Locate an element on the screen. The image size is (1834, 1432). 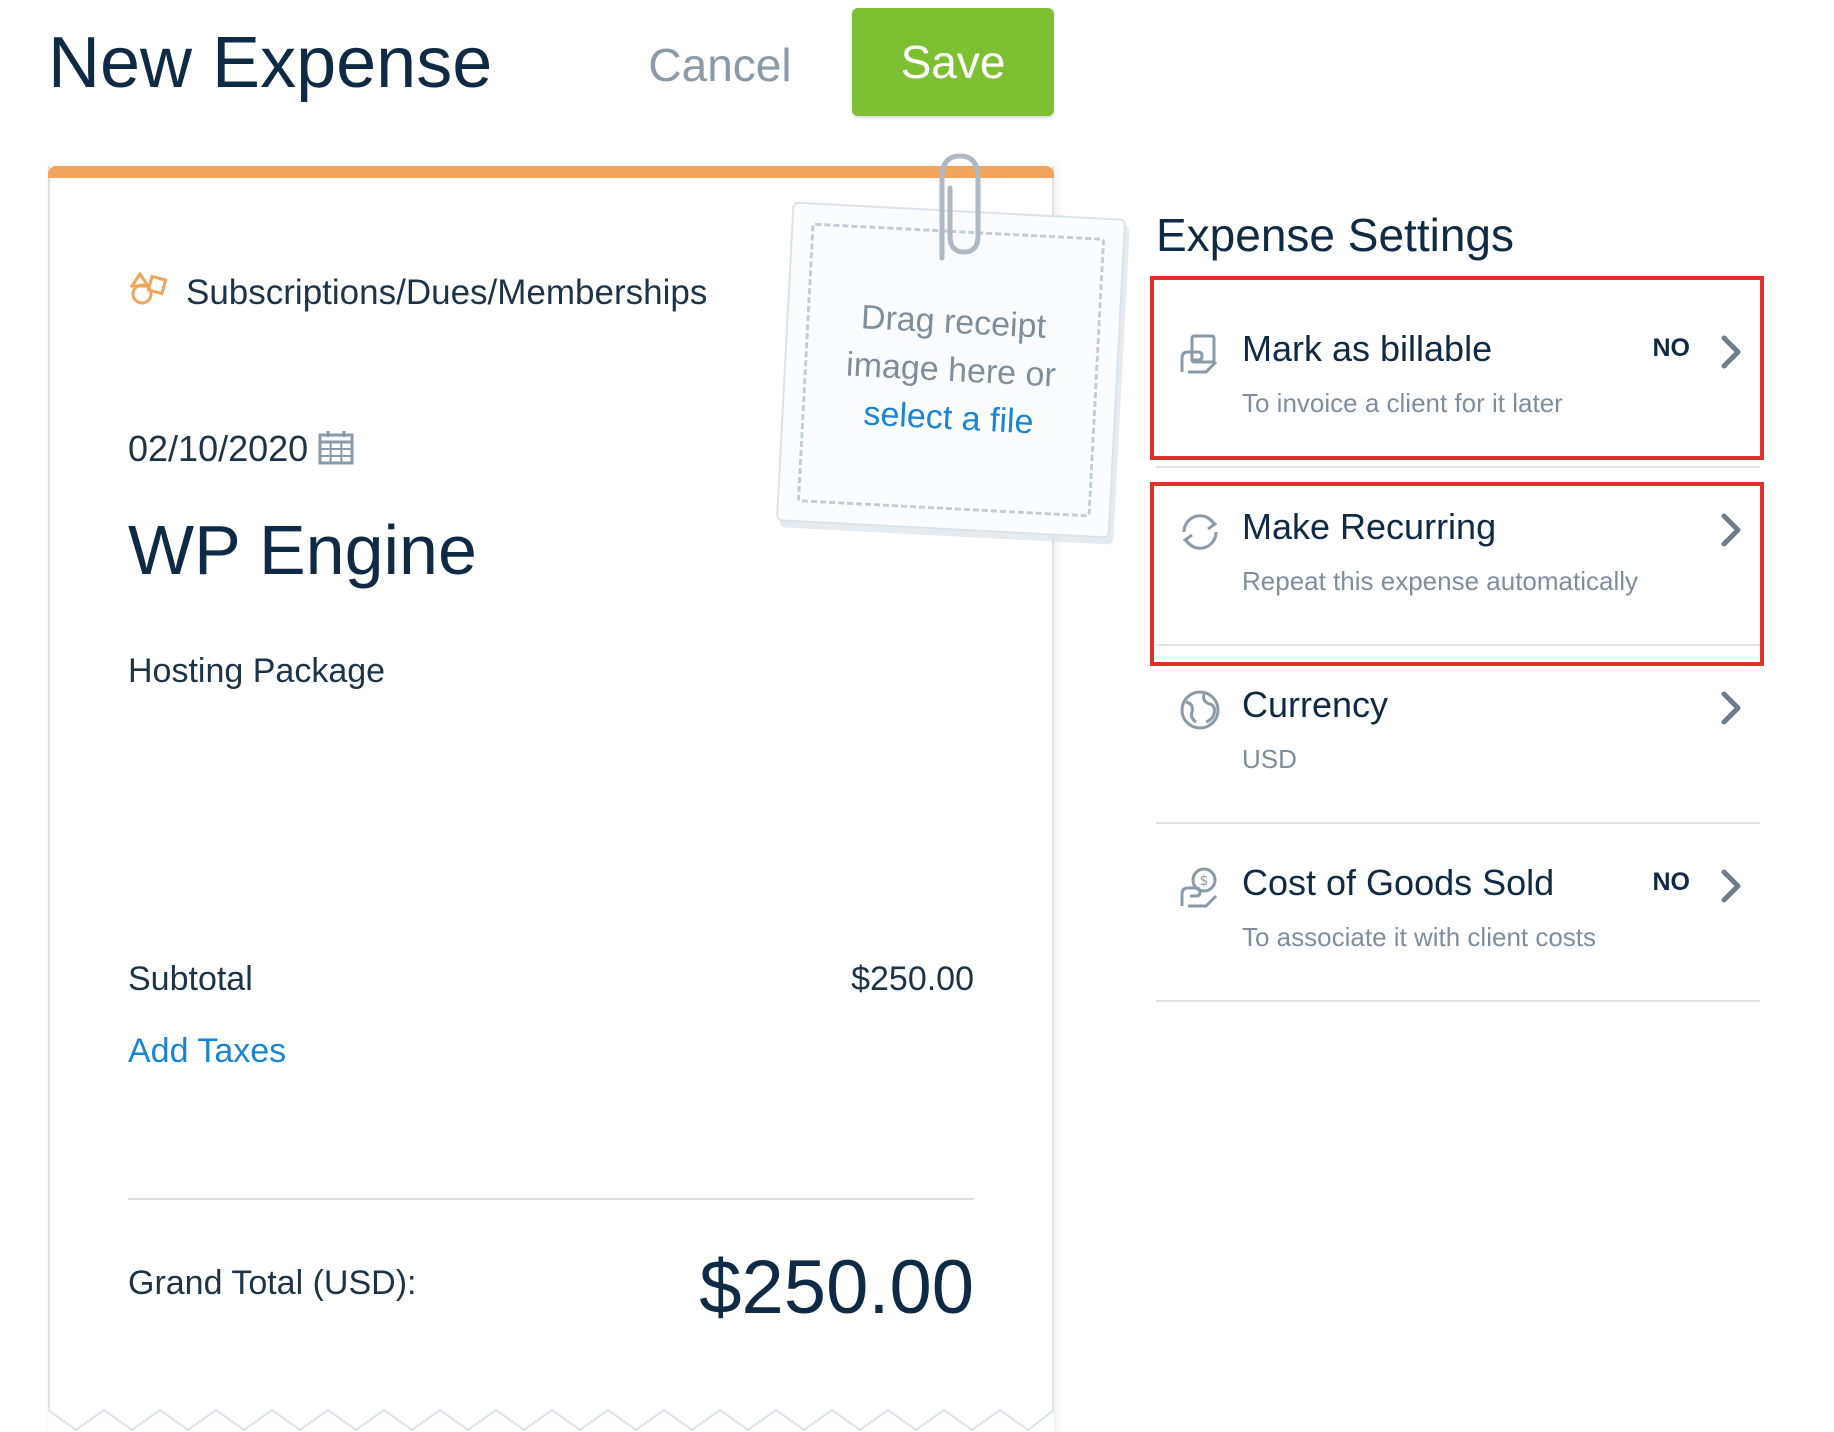
expense-settings-title: Expense Settings is located at coordinates (1335, 235).